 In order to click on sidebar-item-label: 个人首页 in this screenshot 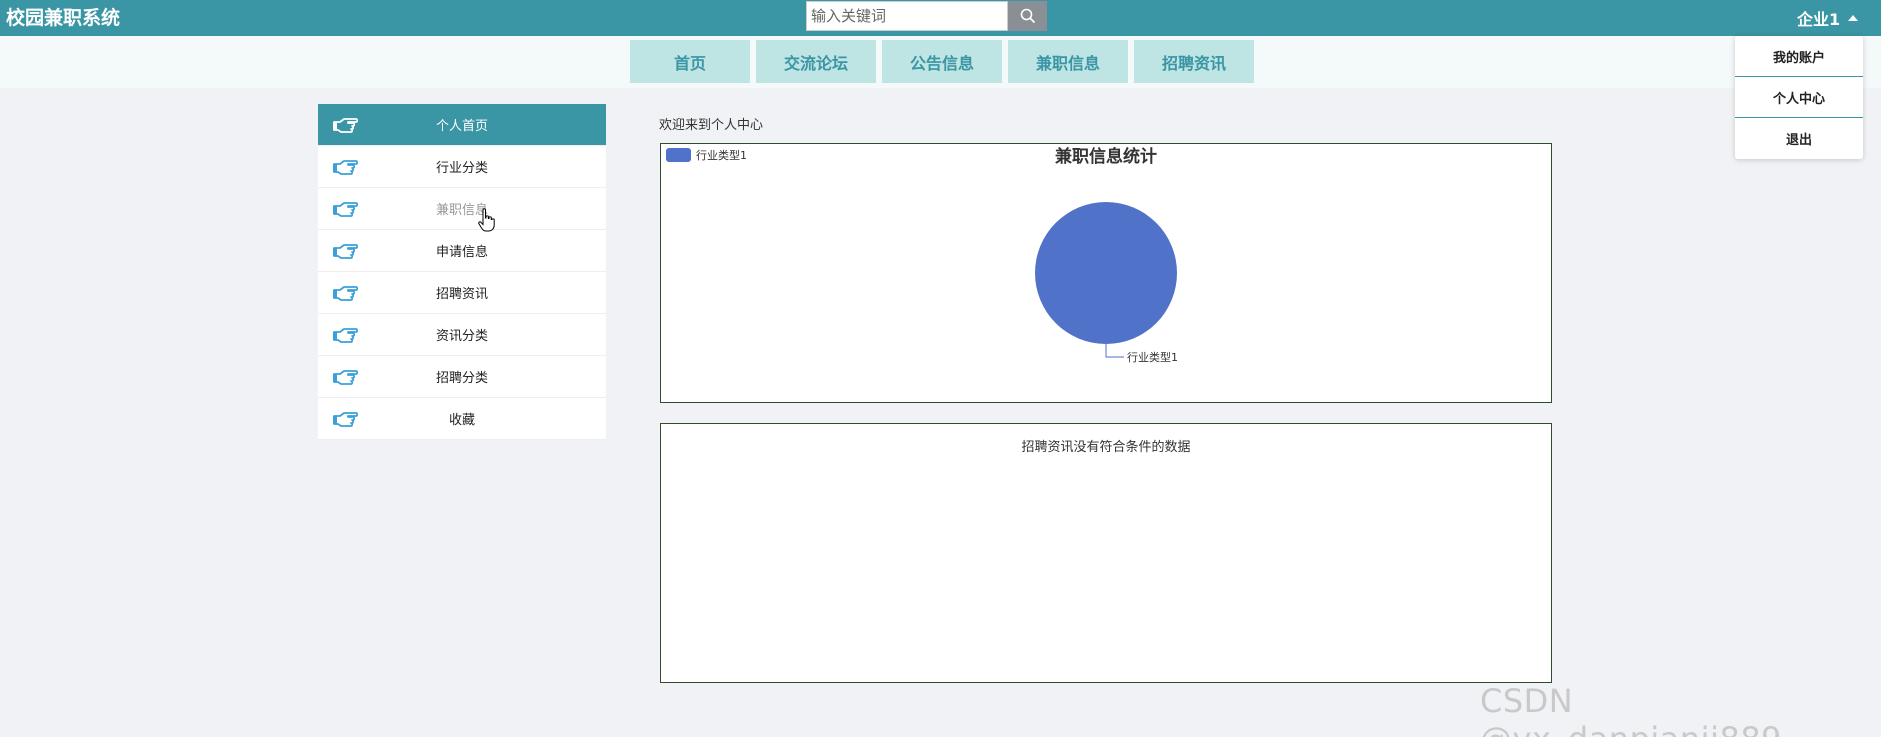, I will do `click(461, 126)`.